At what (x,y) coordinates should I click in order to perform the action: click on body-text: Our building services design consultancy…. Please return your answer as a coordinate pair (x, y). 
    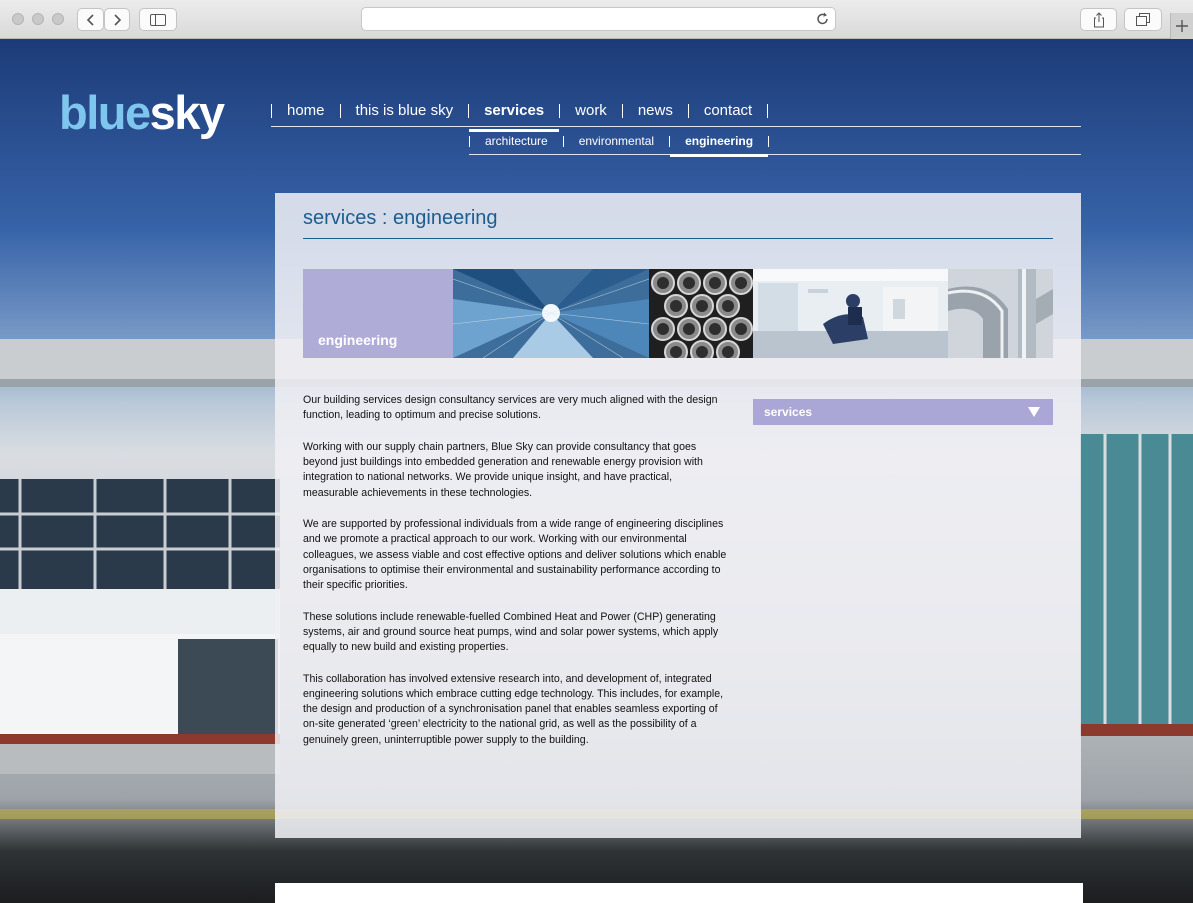
    Looking at the image, I should click on (515, 578).